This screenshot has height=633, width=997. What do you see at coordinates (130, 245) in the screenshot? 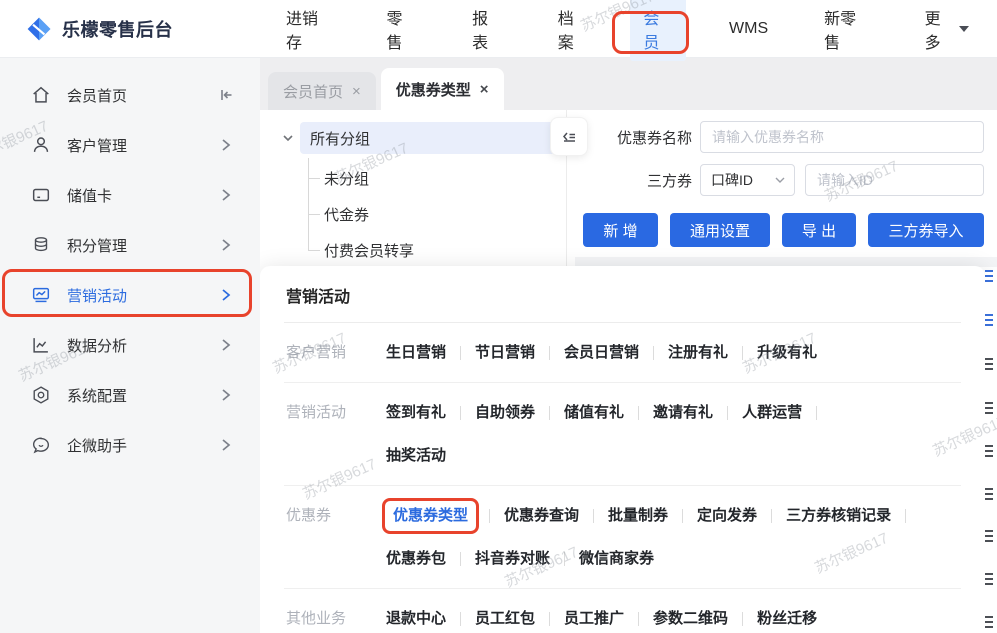
I see `sidebar-item-积分管理: 积分管理` at bounding box center [130, 245].